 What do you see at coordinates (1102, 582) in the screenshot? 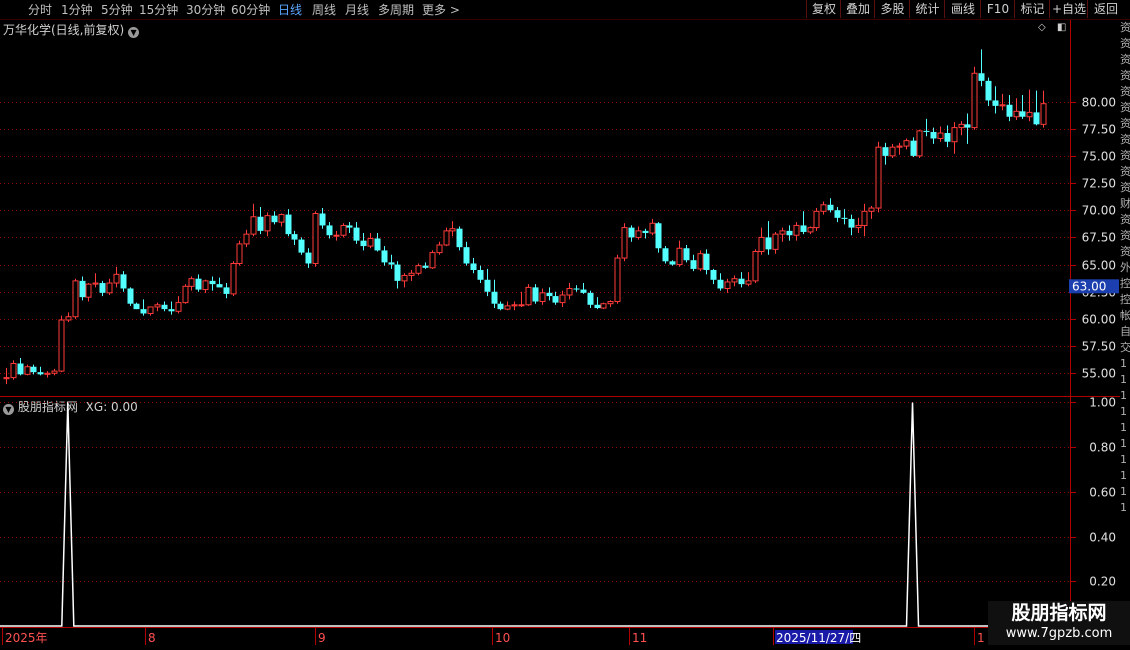
I see `indicator-tick-label: 0.20` at bounding box center [1102, 582].